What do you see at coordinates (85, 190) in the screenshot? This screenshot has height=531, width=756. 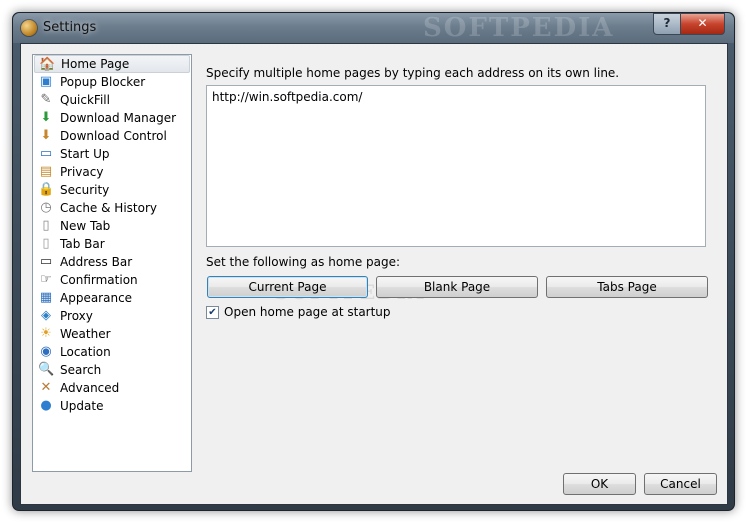 I see `sidebar-item-label: Security` at bounding box center [85, 190].